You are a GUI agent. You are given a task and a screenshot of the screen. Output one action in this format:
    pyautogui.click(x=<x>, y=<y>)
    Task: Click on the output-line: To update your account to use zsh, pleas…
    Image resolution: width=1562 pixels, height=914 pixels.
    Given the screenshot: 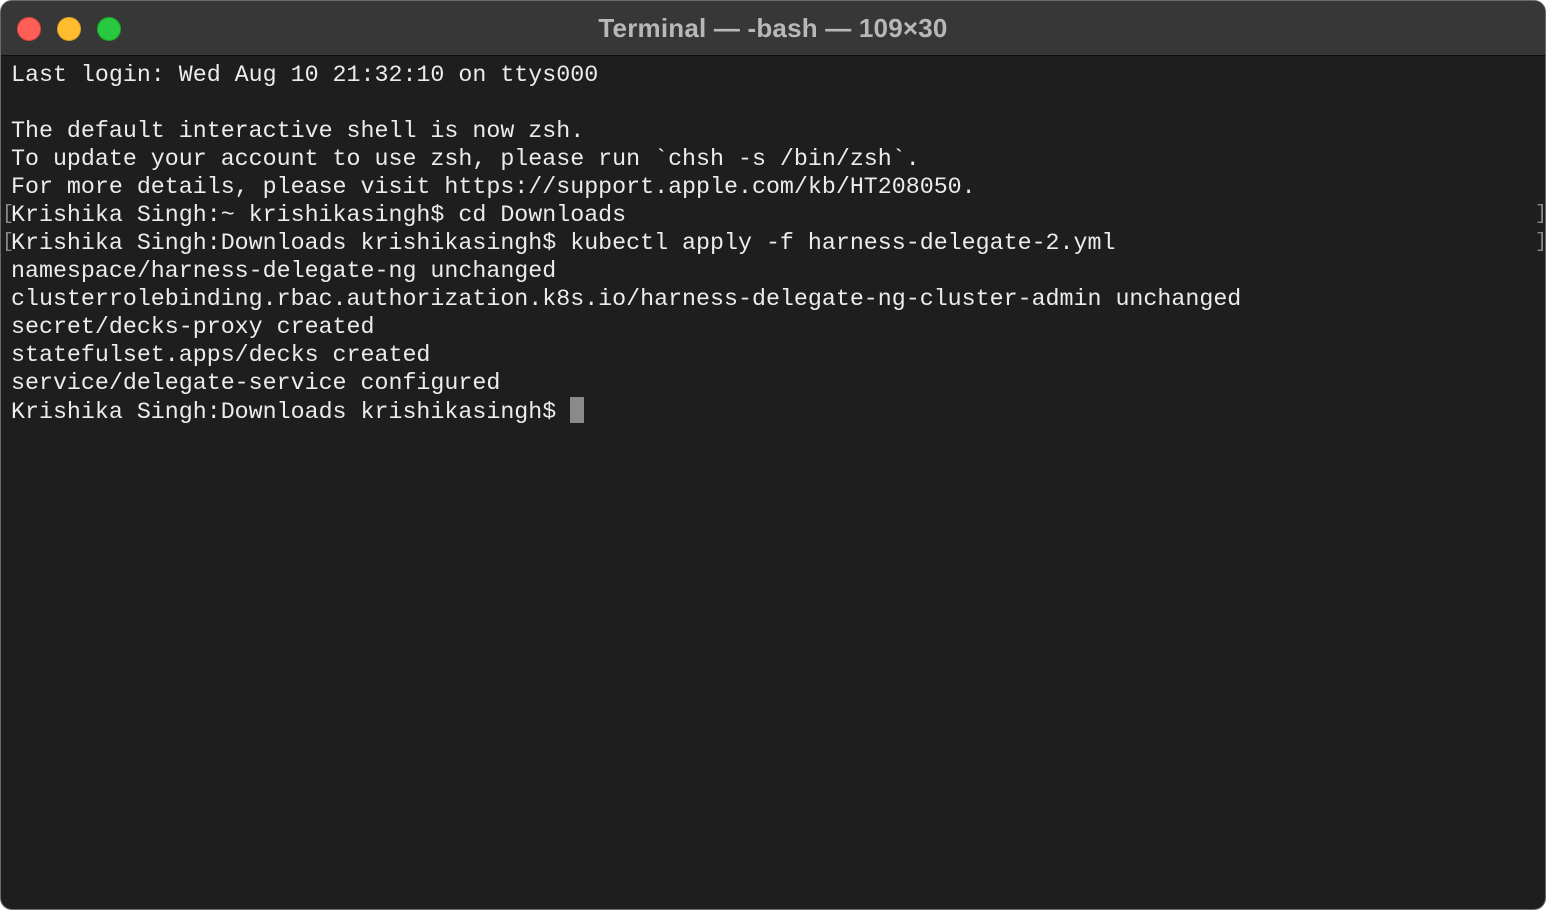 What is the action you would take?
    pyautogui.click(x=465, y=159)
    